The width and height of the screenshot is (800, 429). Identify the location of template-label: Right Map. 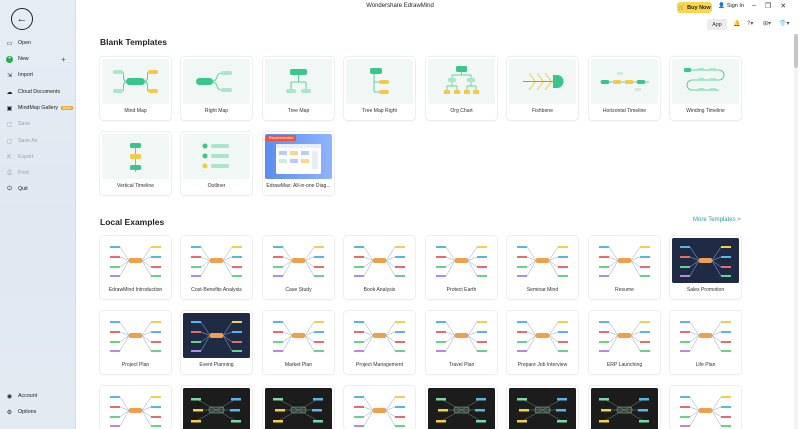
(216, 111).